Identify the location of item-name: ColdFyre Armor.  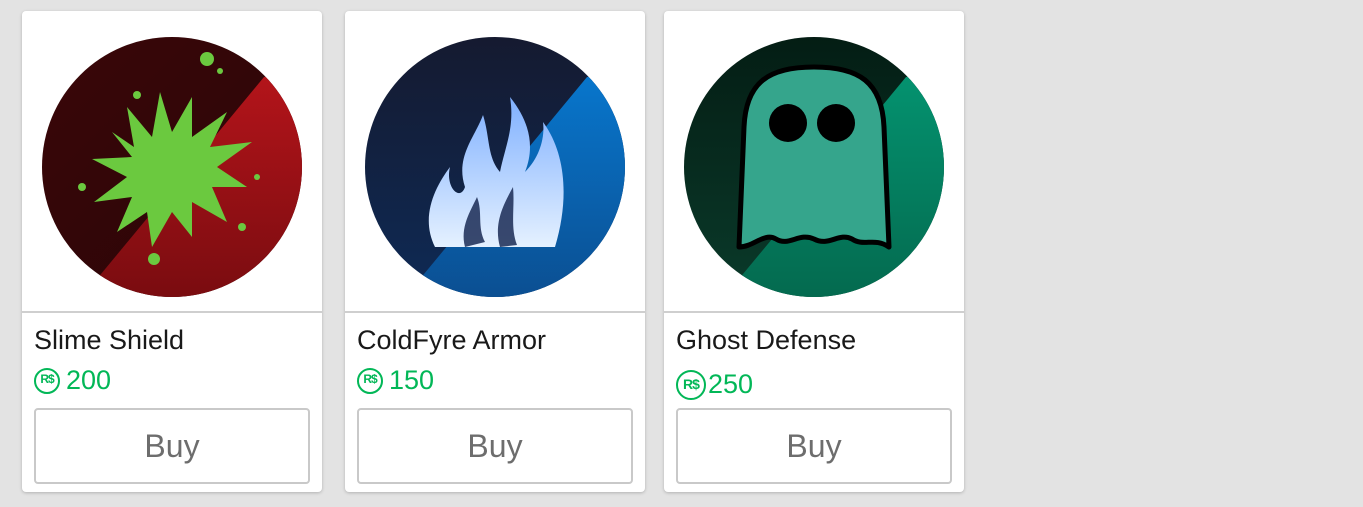
(451, 340).